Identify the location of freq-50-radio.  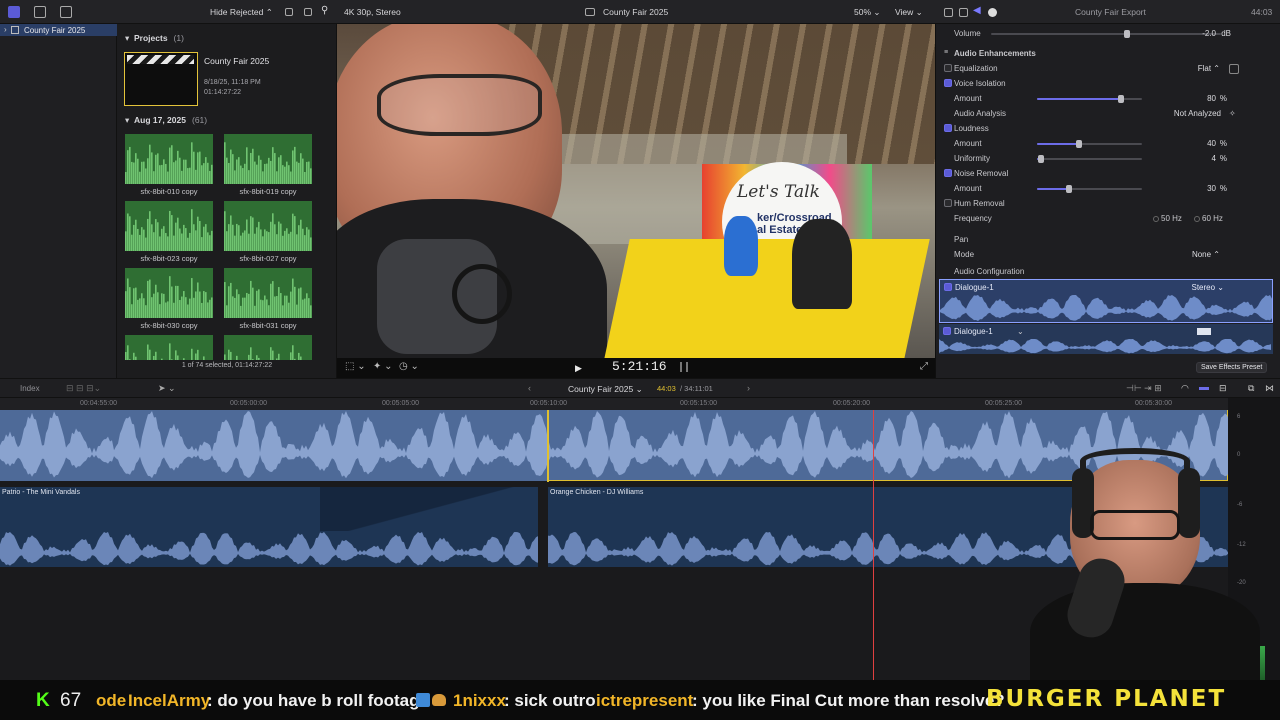
(1156, 219).